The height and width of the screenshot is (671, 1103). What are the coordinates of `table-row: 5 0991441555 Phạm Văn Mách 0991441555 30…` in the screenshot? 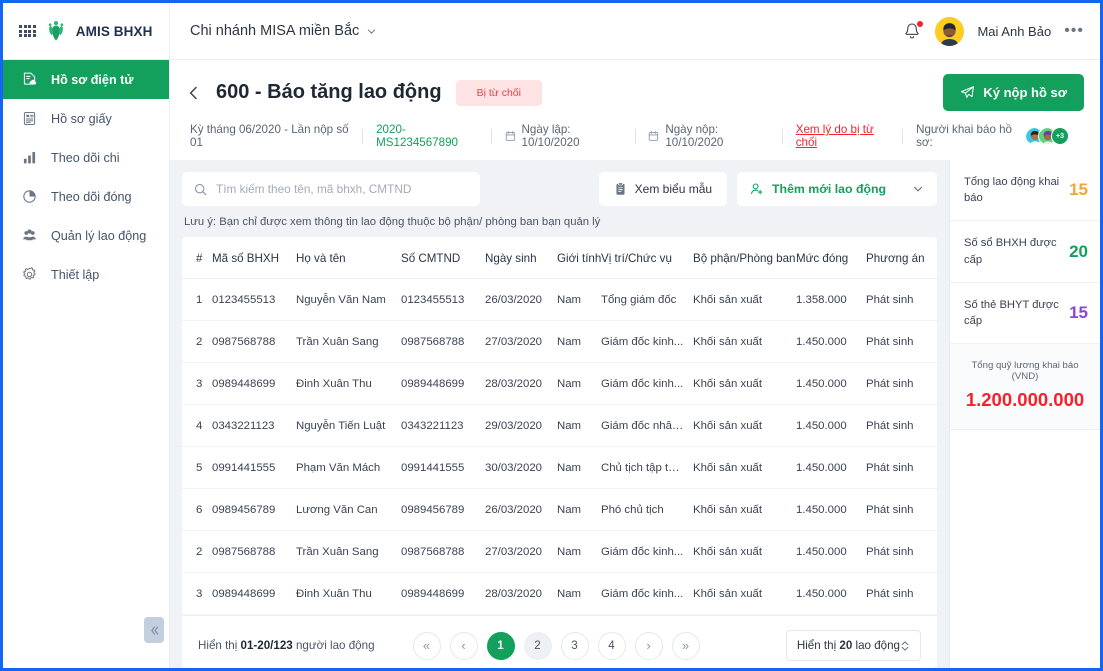 It's located at (559, 467).